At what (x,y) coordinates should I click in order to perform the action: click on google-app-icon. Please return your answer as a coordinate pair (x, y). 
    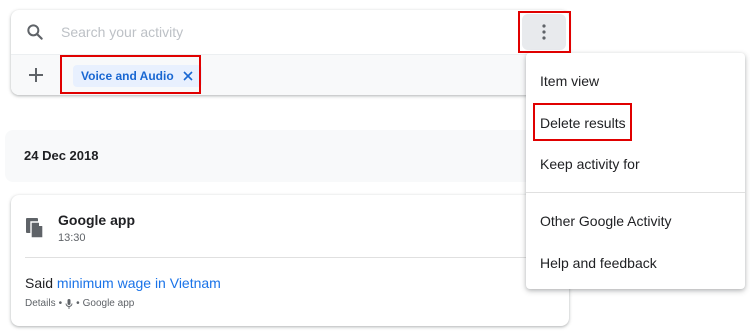
    Looking at the image, I should click on (35, 228).